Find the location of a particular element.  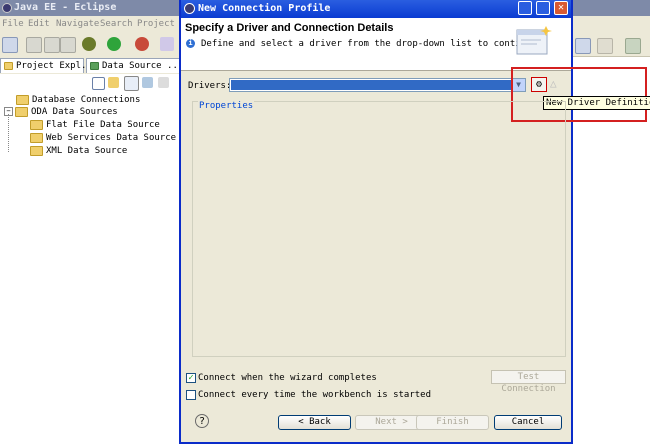

tree-item-xml: XML Data Source is located at coordinates (78, 151).